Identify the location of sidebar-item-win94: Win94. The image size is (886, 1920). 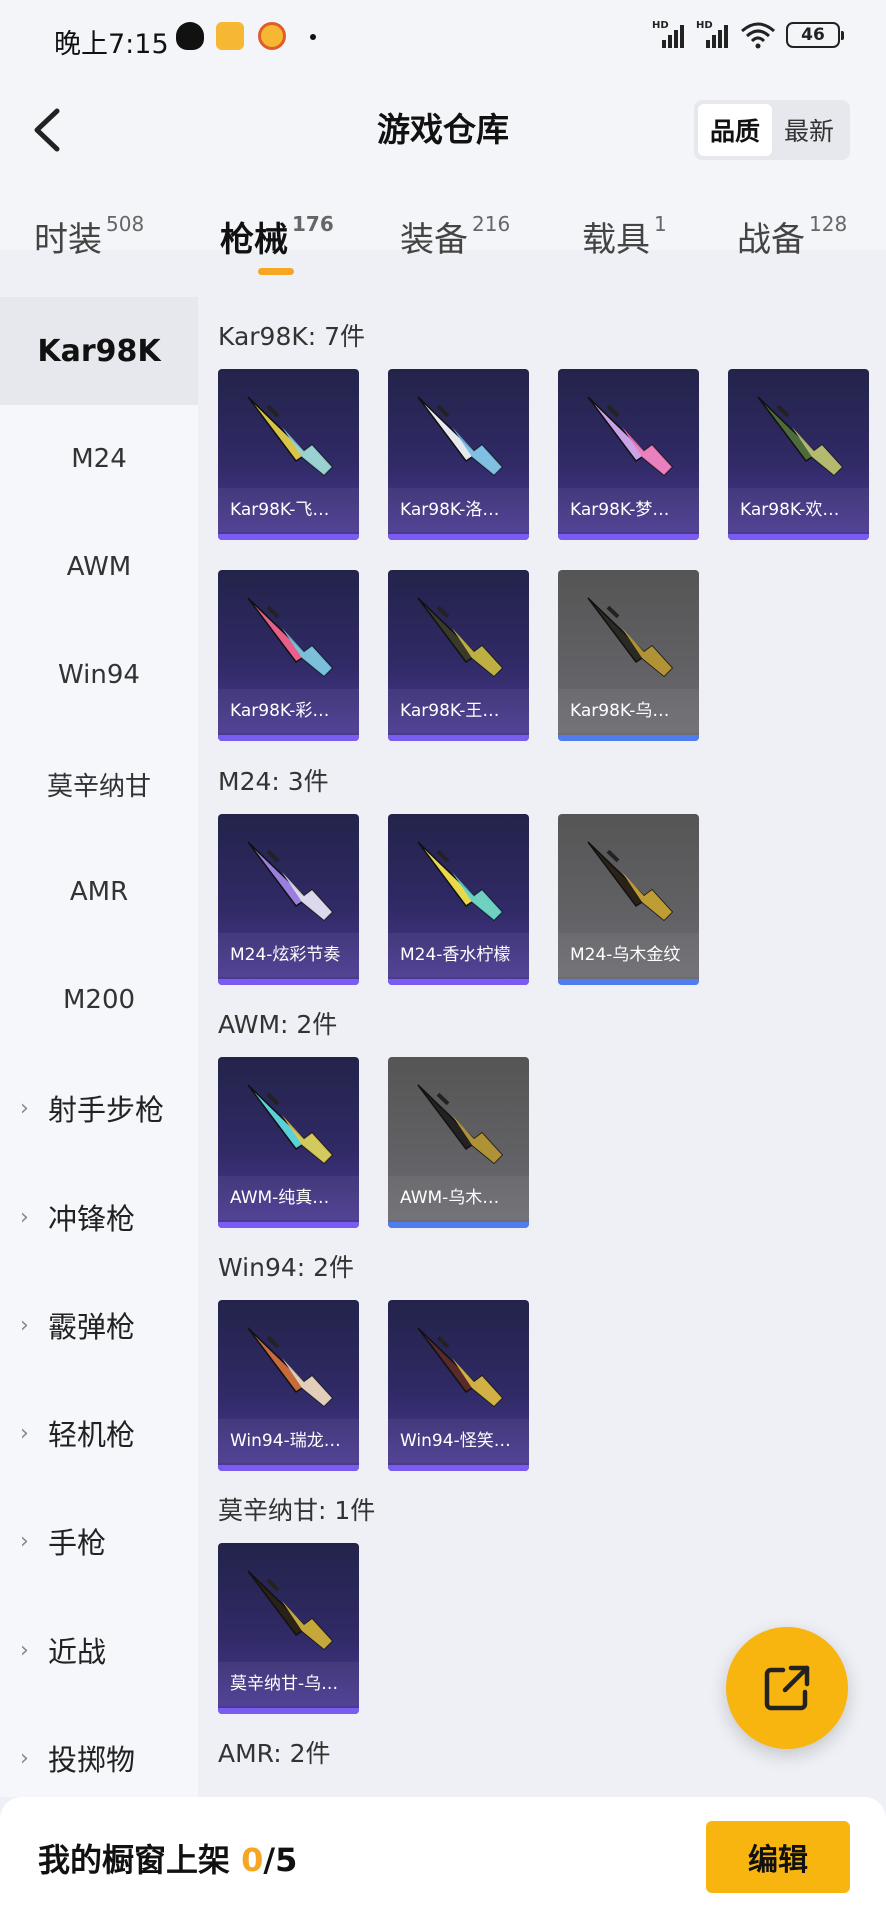
(99, 675).